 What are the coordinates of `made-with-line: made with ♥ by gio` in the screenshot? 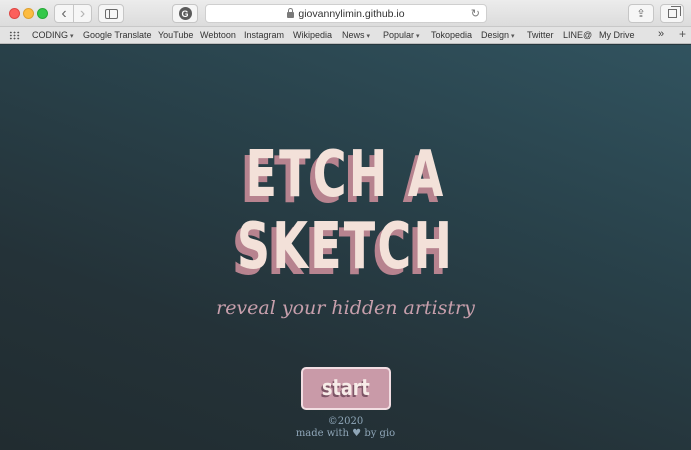 It's located at (345, 434).